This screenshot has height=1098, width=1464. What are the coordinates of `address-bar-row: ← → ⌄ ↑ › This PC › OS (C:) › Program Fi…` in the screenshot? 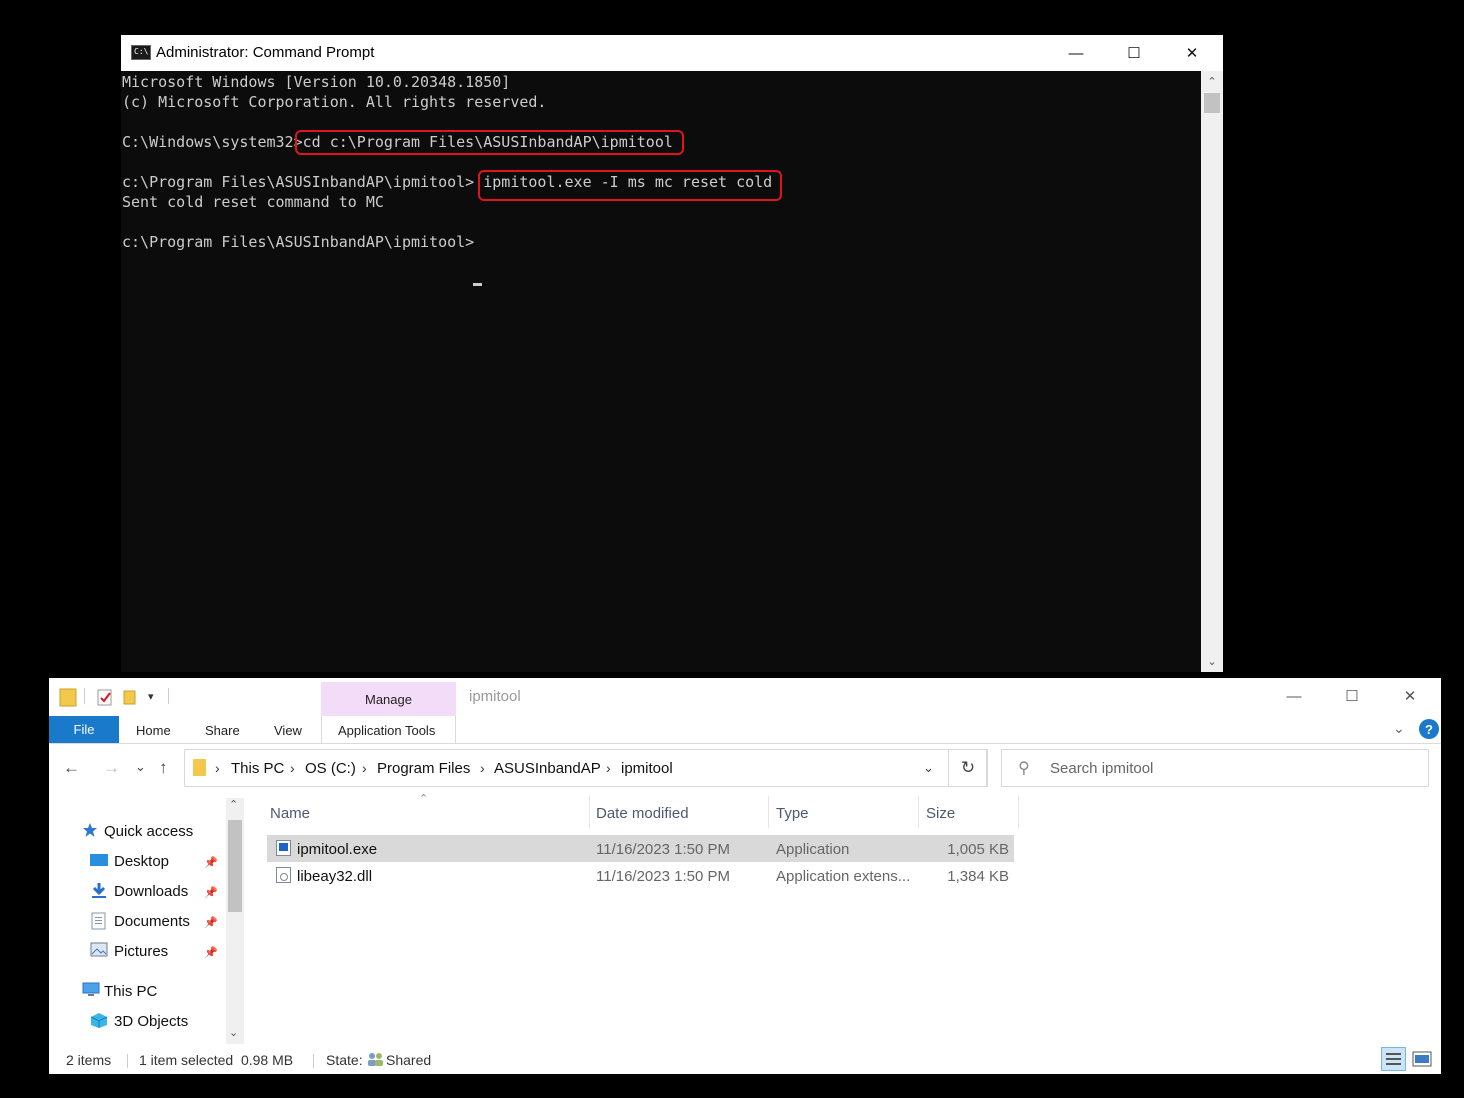 It's located at (745, 768).